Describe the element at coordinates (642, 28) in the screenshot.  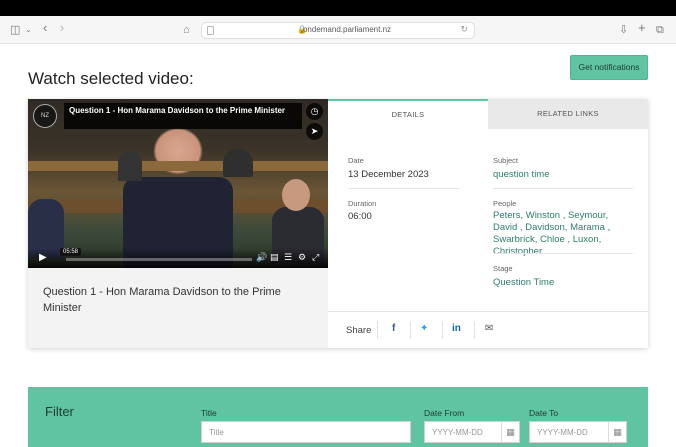
I see `new-tab-icon: +` at that location.